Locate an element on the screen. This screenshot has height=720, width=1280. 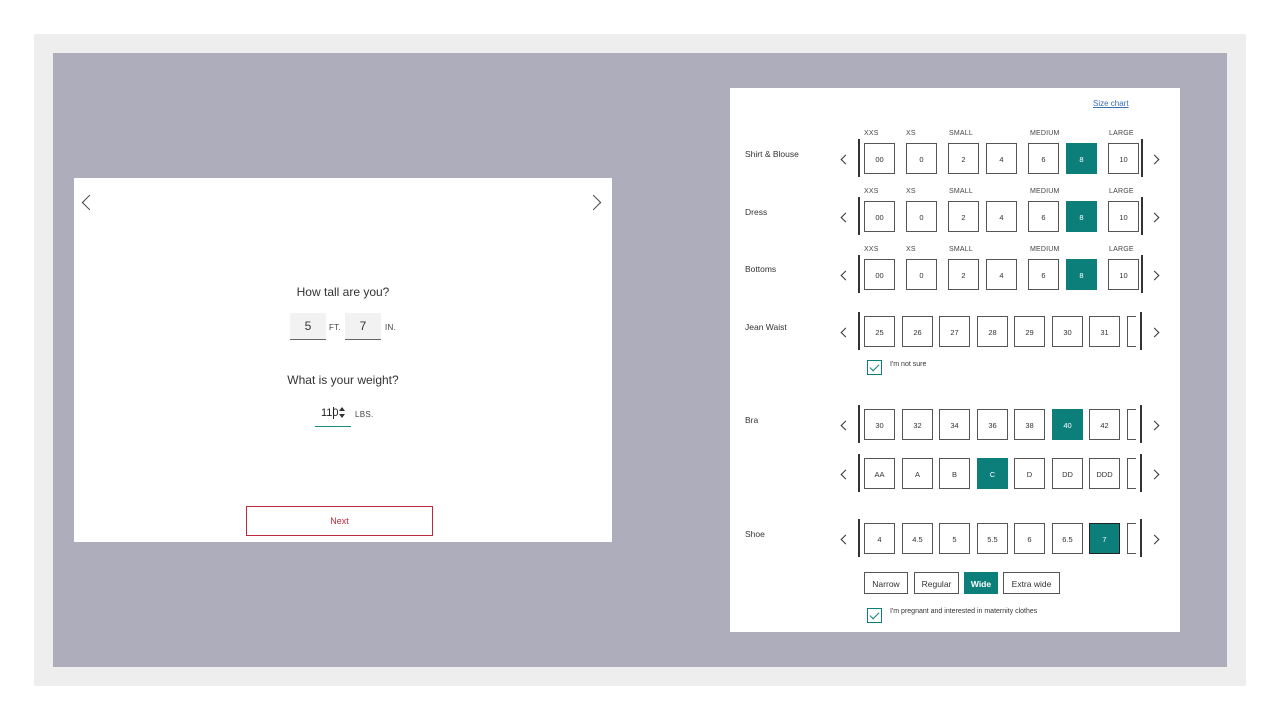
bottoms-sizes-option: 4 is located at coordinates (1001, 274).